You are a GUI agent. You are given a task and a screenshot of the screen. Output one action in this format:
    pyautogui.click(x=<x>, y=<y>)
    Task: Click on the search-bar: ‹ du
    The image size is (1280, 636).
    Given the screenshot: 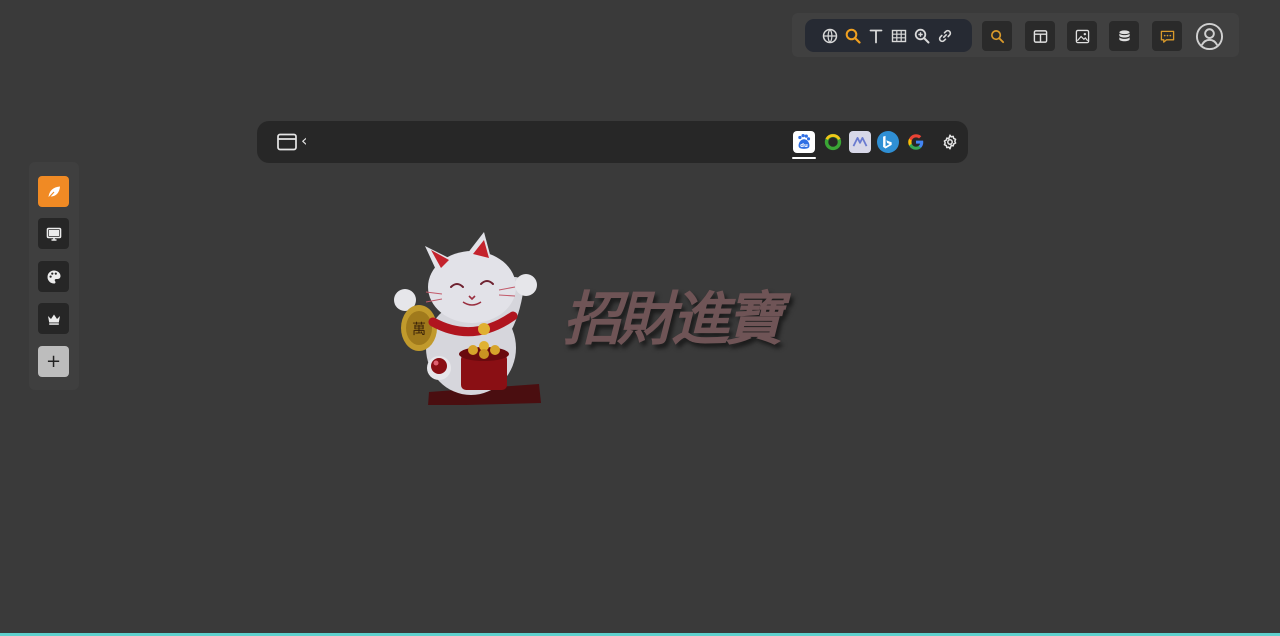 What is the action you would take?
    pyautogui.click(x=612, y=142)
    